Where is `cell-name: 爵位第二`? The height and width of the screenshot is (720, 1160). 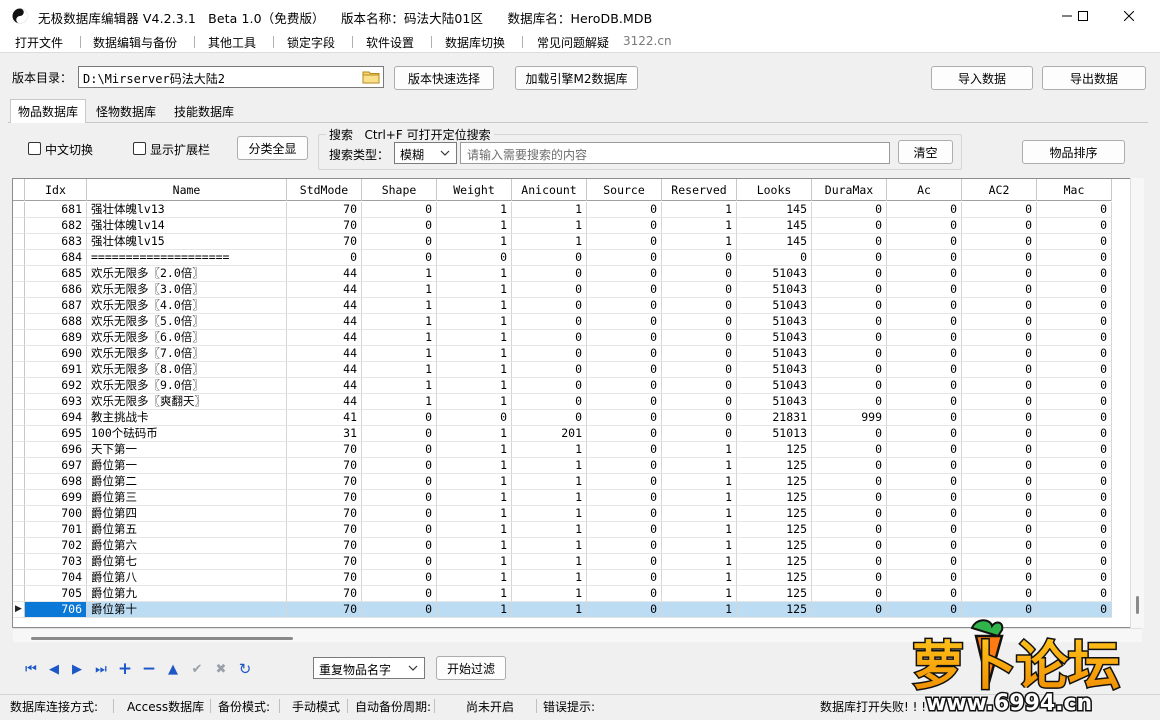
cell-name: 爵位第二 is located at coordinates (187, 482).